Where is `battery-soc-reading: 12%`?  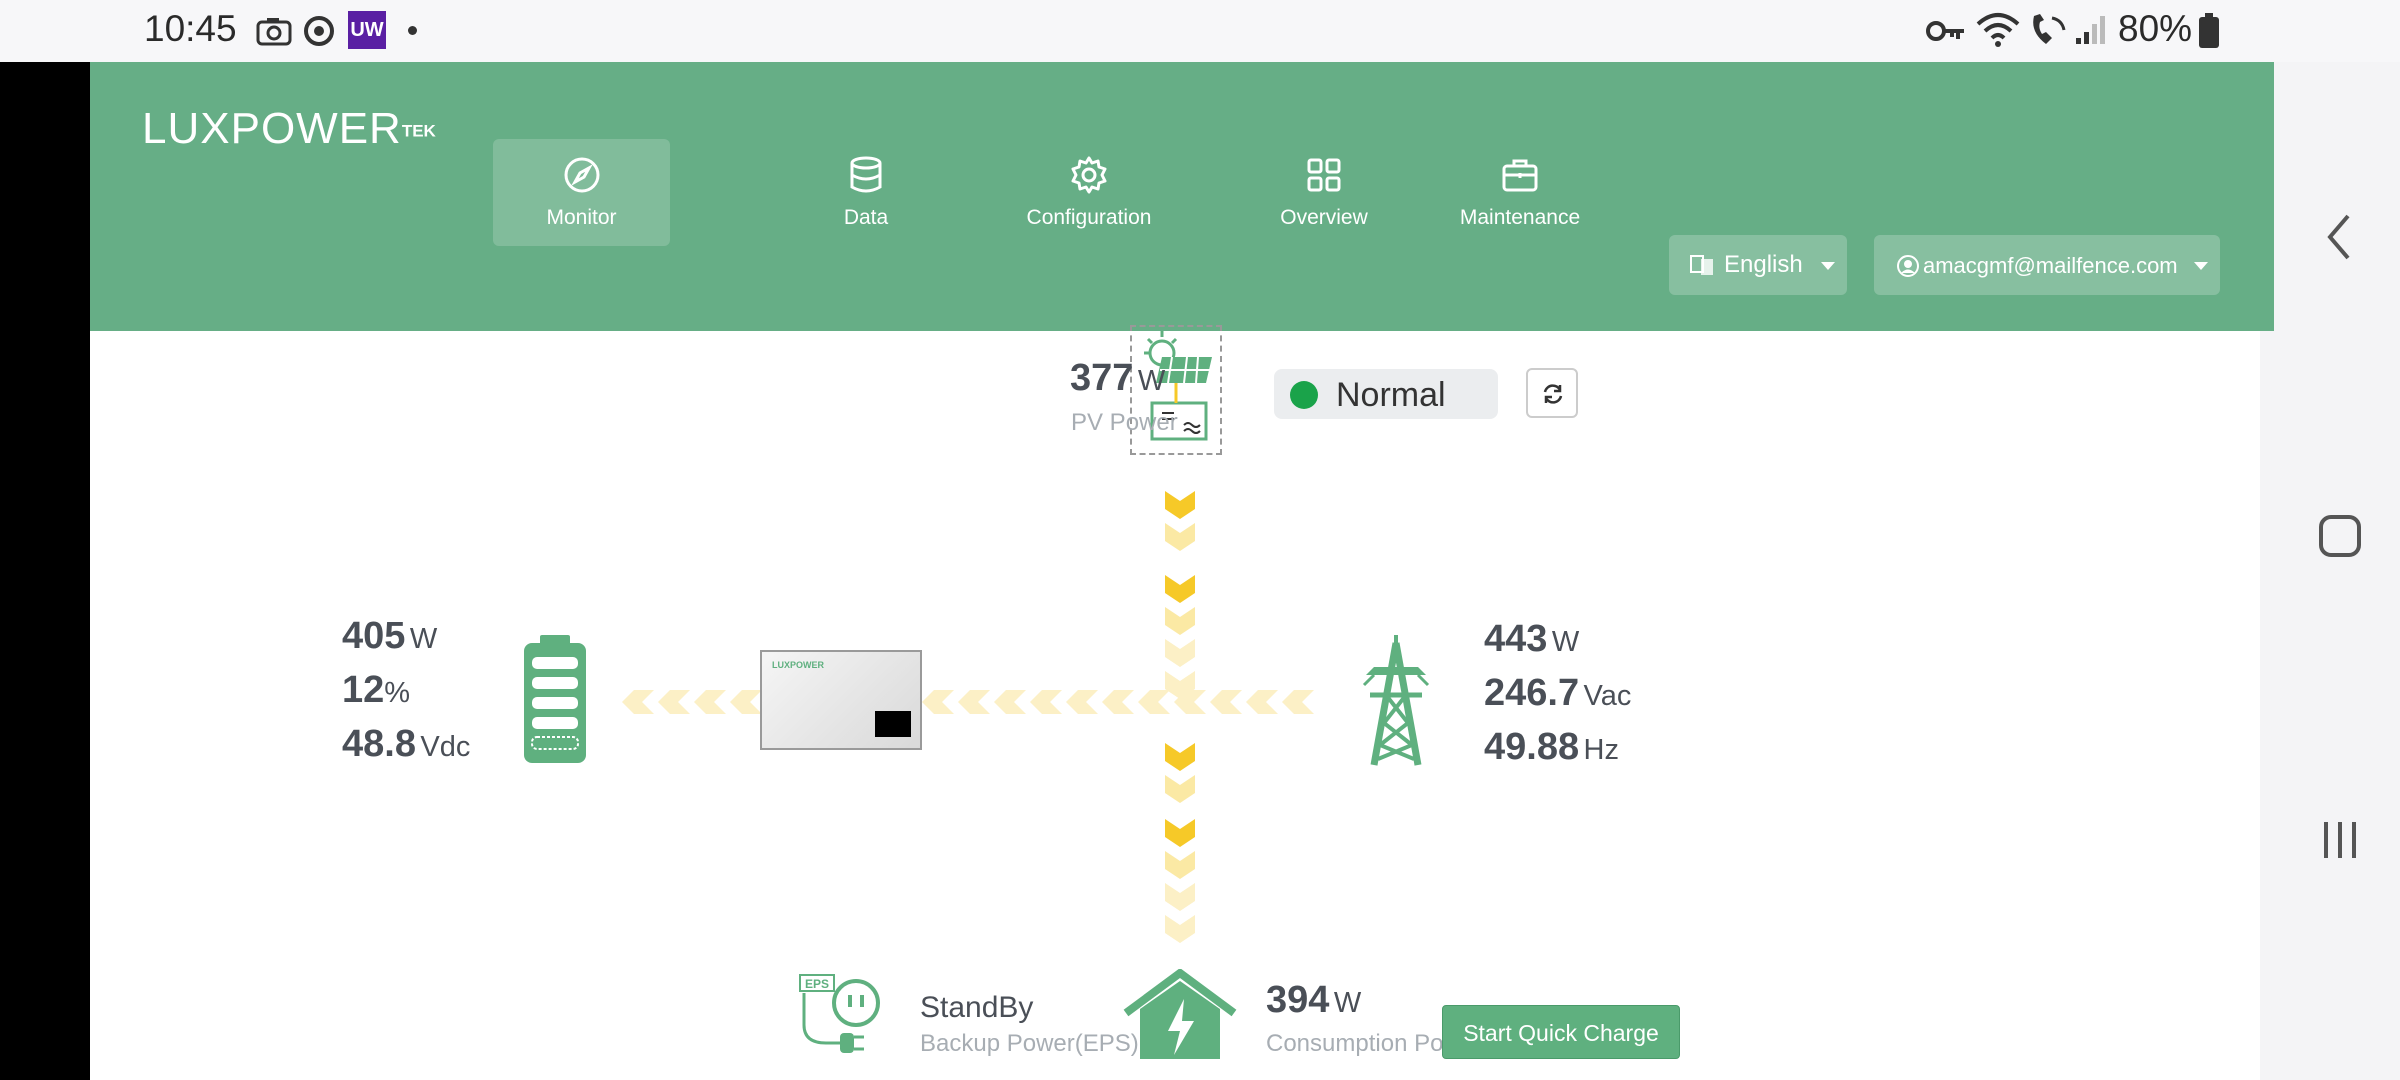
battery-soc-reading: 12% is located at coordinates (376, 690).